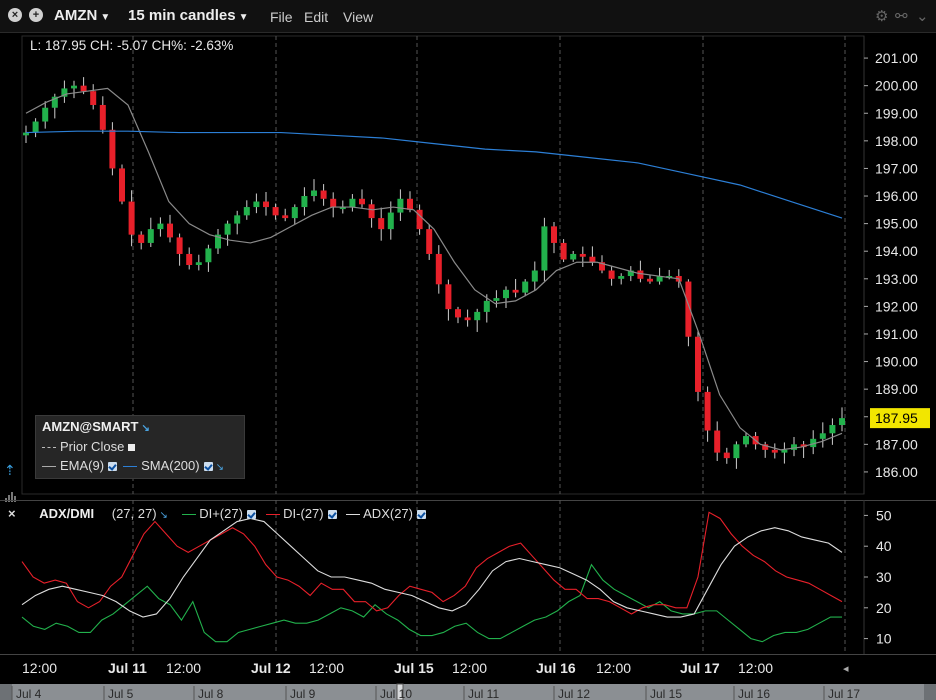 The width and height of the screenshot is (936, 700). What do you see at coordinates (396, 693) in the screenshot?
I see `navigator-label: Jul 10` at bounding box center [396, 693].